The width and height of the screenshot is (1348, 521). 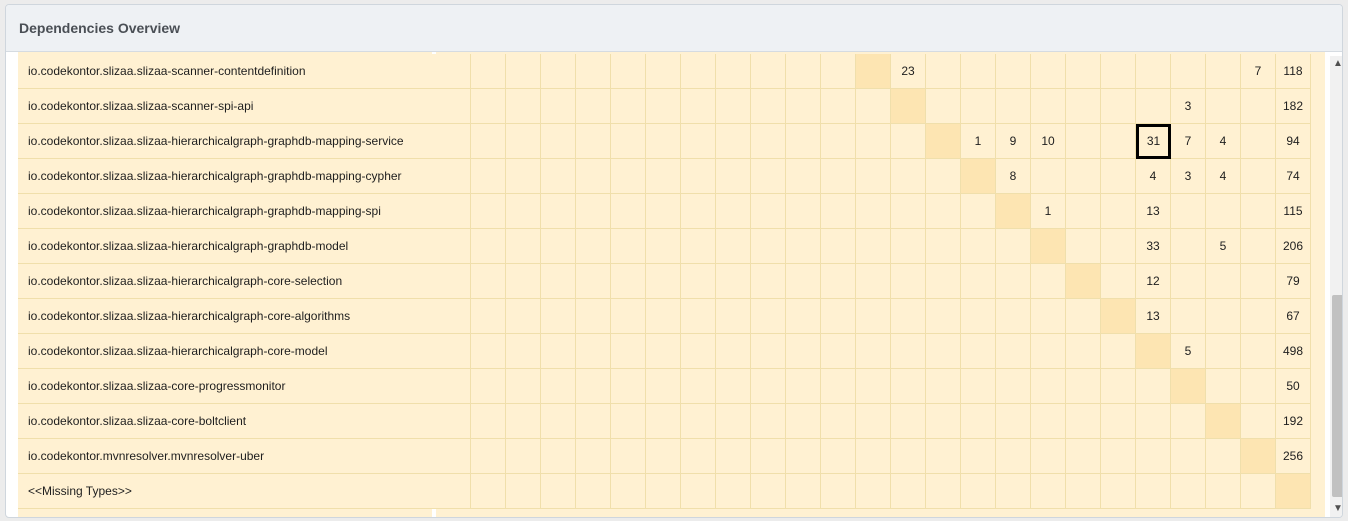 What do you see at coordinates (1293, 316) in the screenshot?
I see `matrix-cell: 67` at bounding box center [1293, 316].